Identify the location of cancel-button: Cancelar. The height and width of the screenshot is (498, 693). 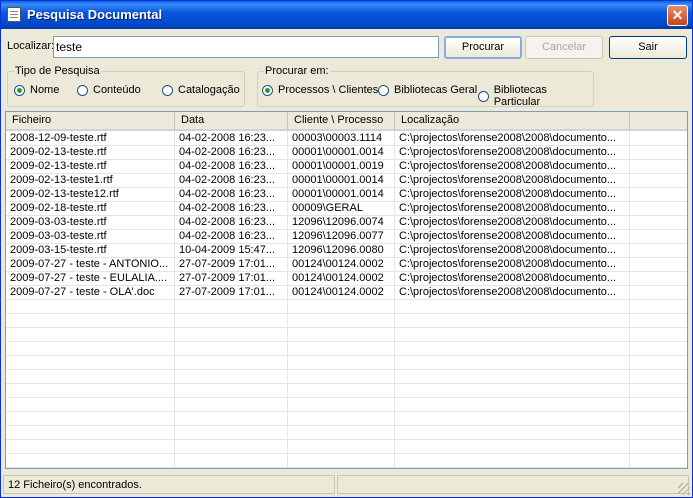
(564, 47).